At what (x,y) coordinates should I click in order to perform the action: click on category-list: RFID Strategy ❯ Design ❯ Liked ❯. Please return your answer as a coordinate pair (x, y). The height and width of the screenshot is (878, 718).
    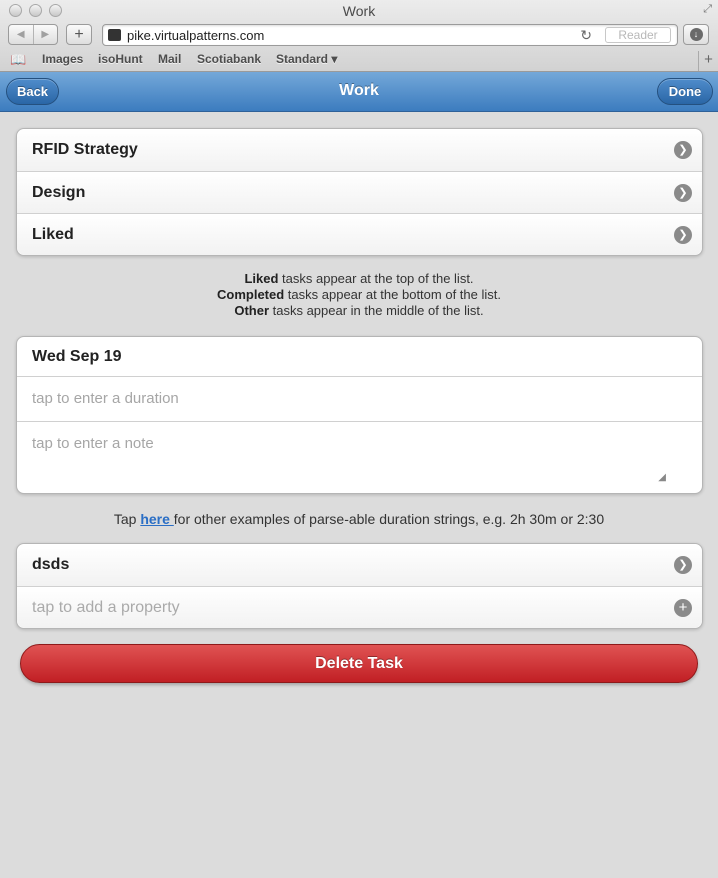
    Looking at the image, I should click on (359, 192).